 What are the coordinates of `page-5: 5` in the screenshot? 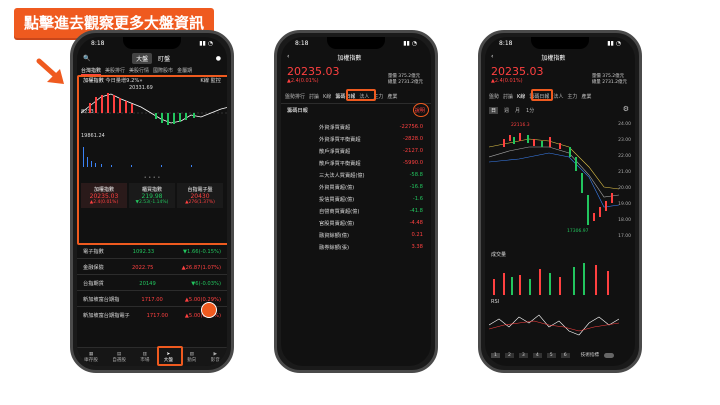 It's located at (551, 355).